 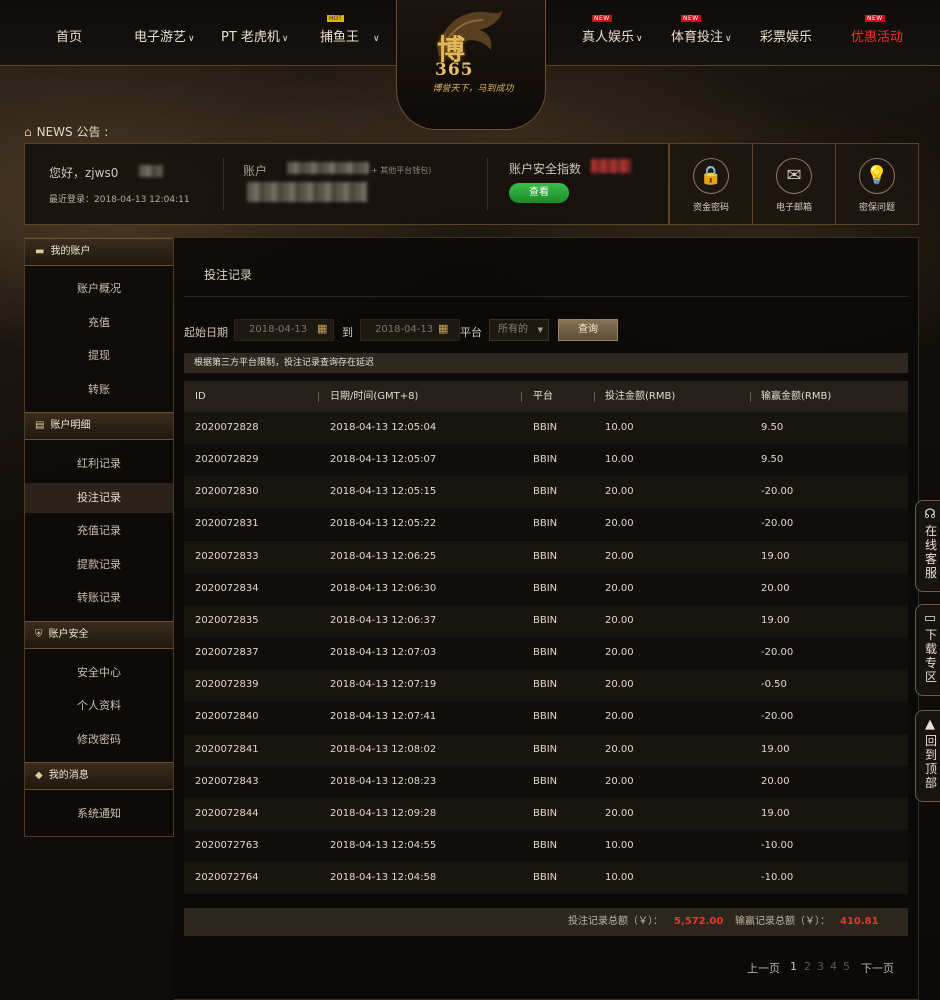 What do you see at coordinates (786, 35) in the screenshot?
I see `nav-item-lottery: 彩票娱乐` at bounding box center [786, 35].